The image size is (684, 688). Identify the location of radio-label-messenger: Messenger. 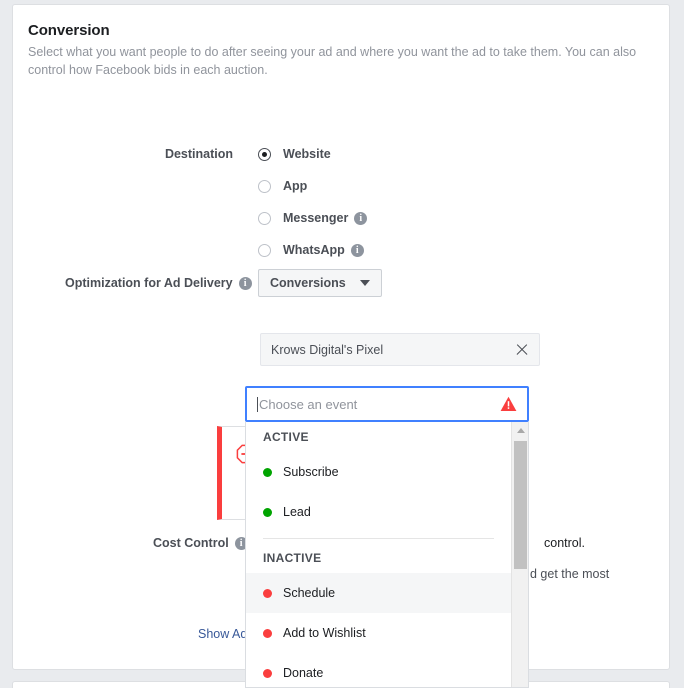
(316, 218).